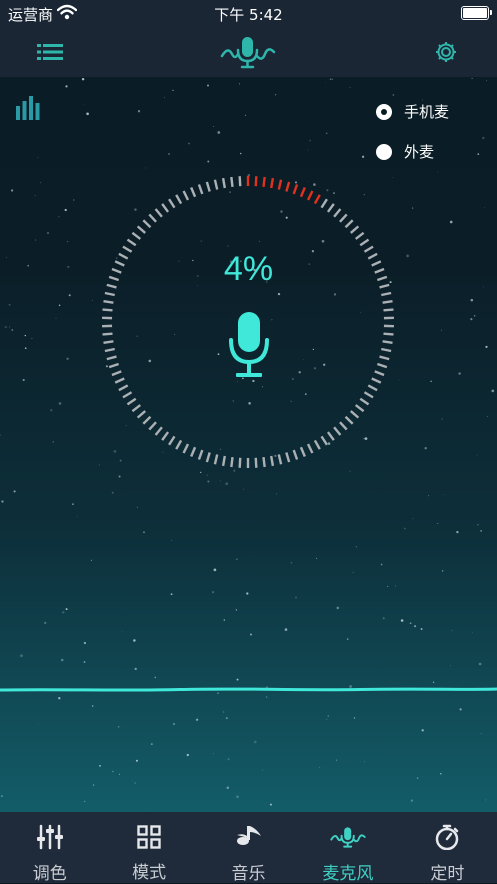 This screenshot has width=497, height=884. What do you see at coordinates (447, 837) in the screenshot?
I see `timer-icon` at bounding box center [447, 837].